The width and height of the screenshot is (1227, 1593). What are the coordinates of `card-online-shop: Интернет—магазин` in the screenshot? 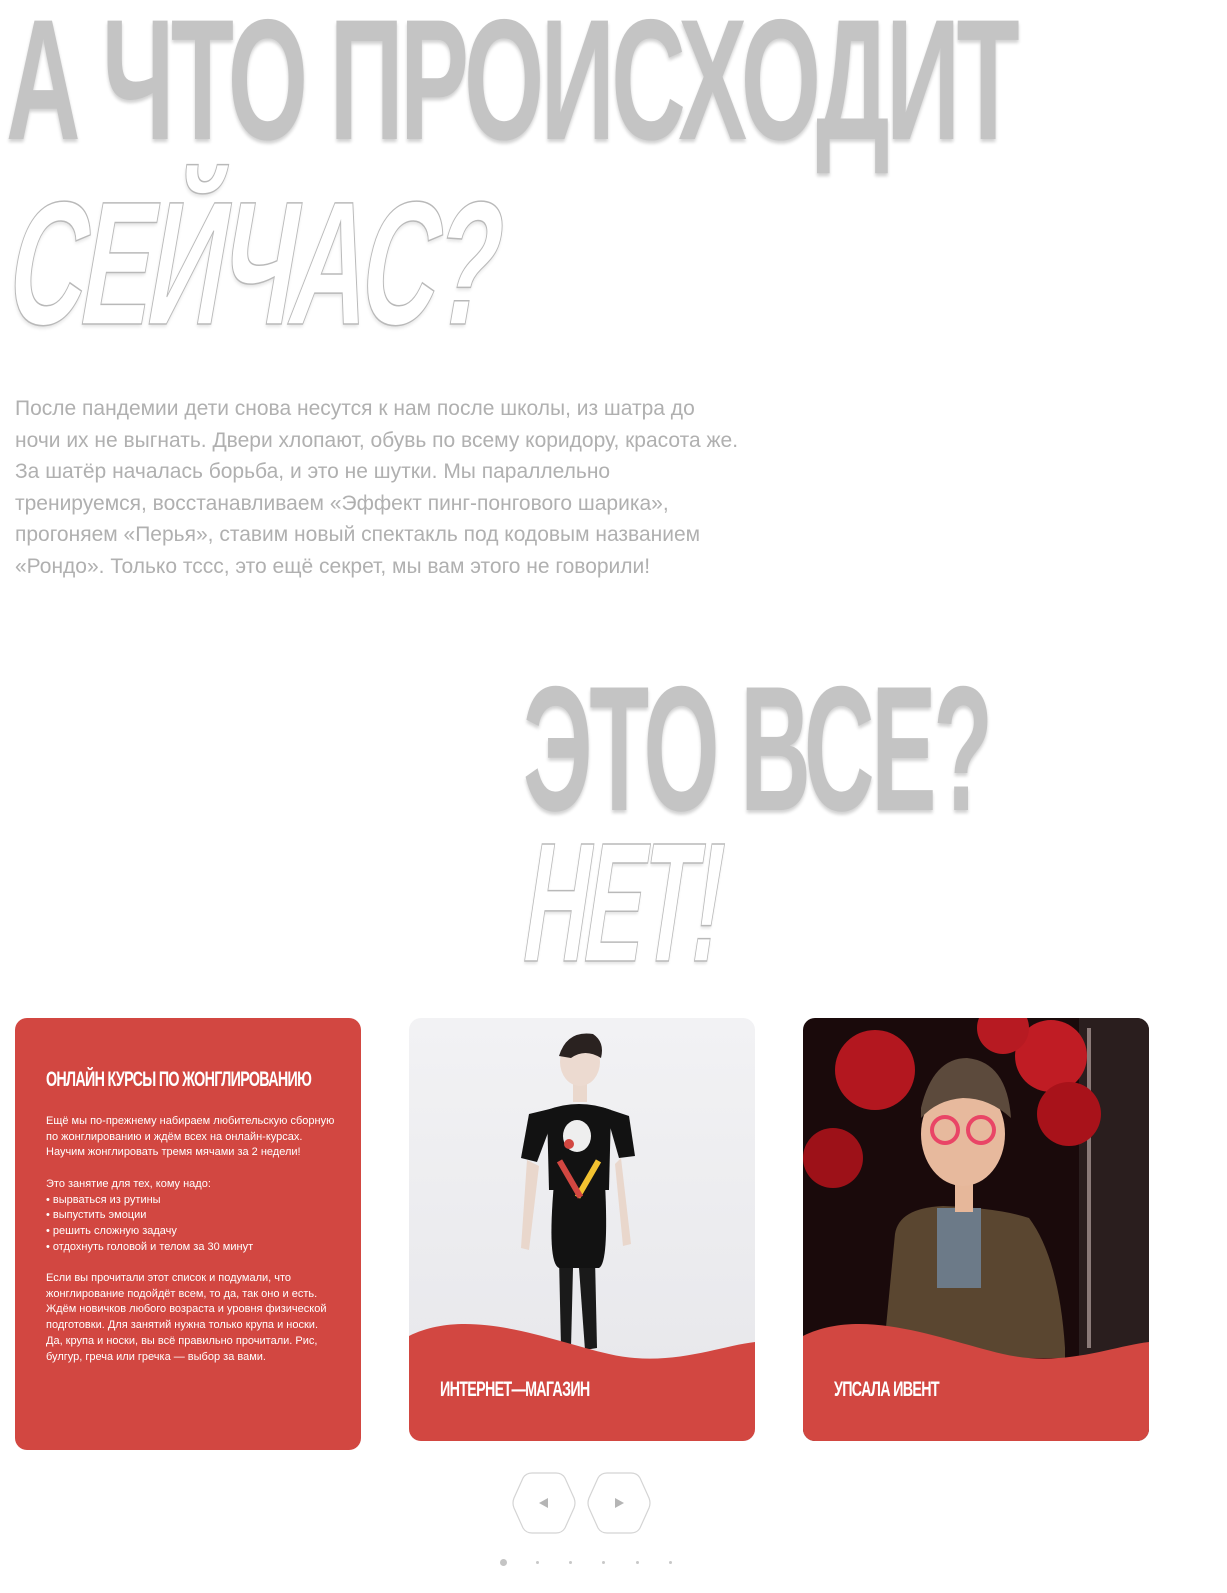 It's located at (582, 1229).